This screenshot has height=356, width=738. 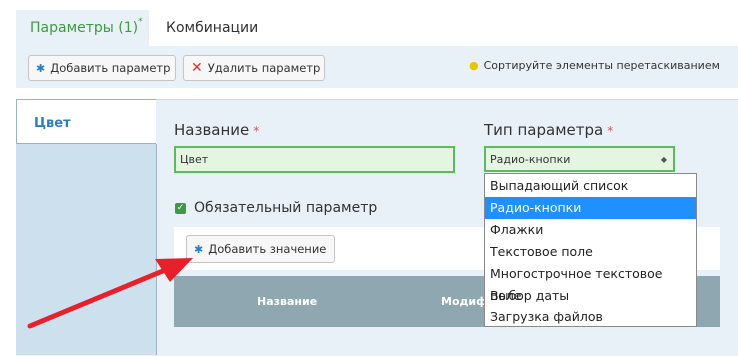 What do you see at coordinates (140, 22) in the screenshot?
I see `tab-parameters-asterisk: *` at bounding box center [140, 22].